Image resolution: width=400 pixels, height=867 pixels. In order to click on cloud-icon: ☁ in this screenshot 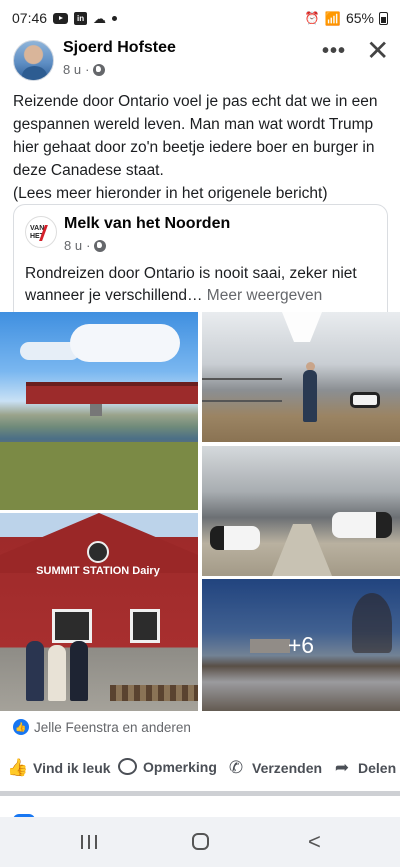, I will do `click(100, 18)`.